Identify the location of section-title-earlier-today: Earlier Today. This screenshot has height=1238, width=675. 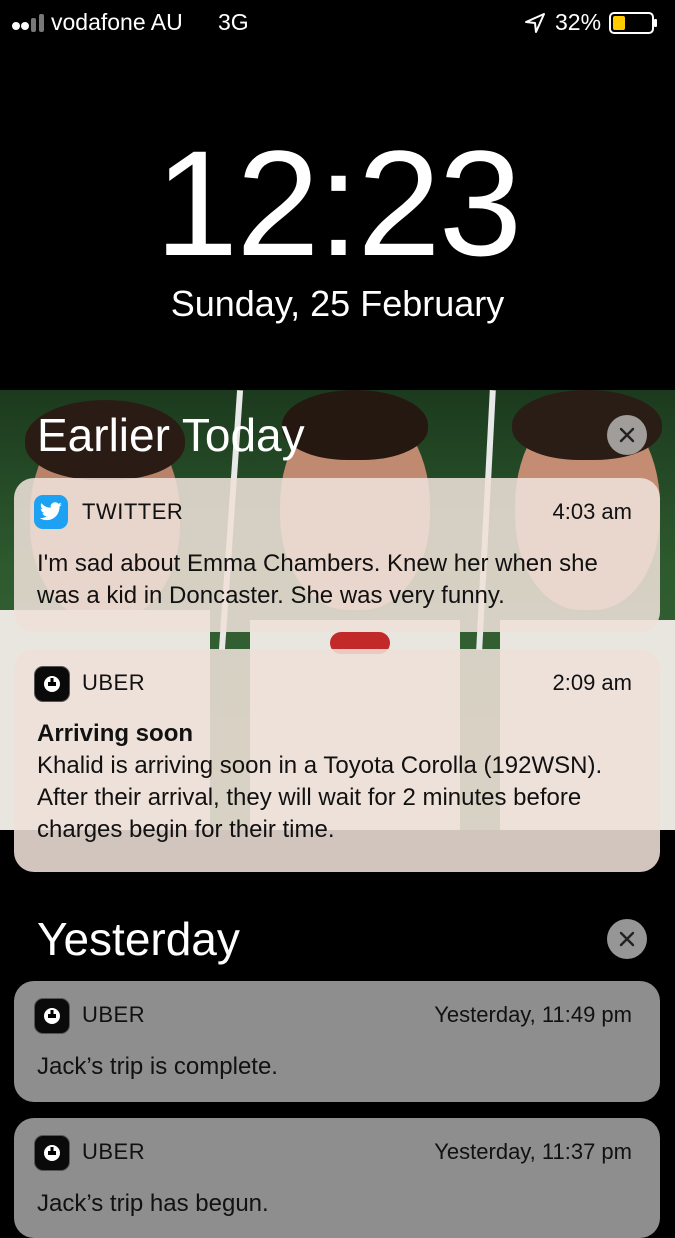
(171, 435).